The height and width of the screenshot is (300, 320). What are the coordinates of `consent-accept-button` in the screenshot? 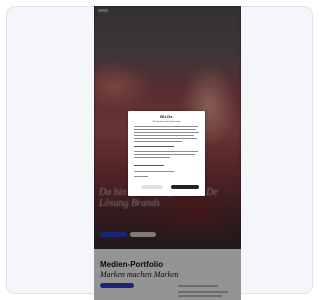 It's located at (185, 187).